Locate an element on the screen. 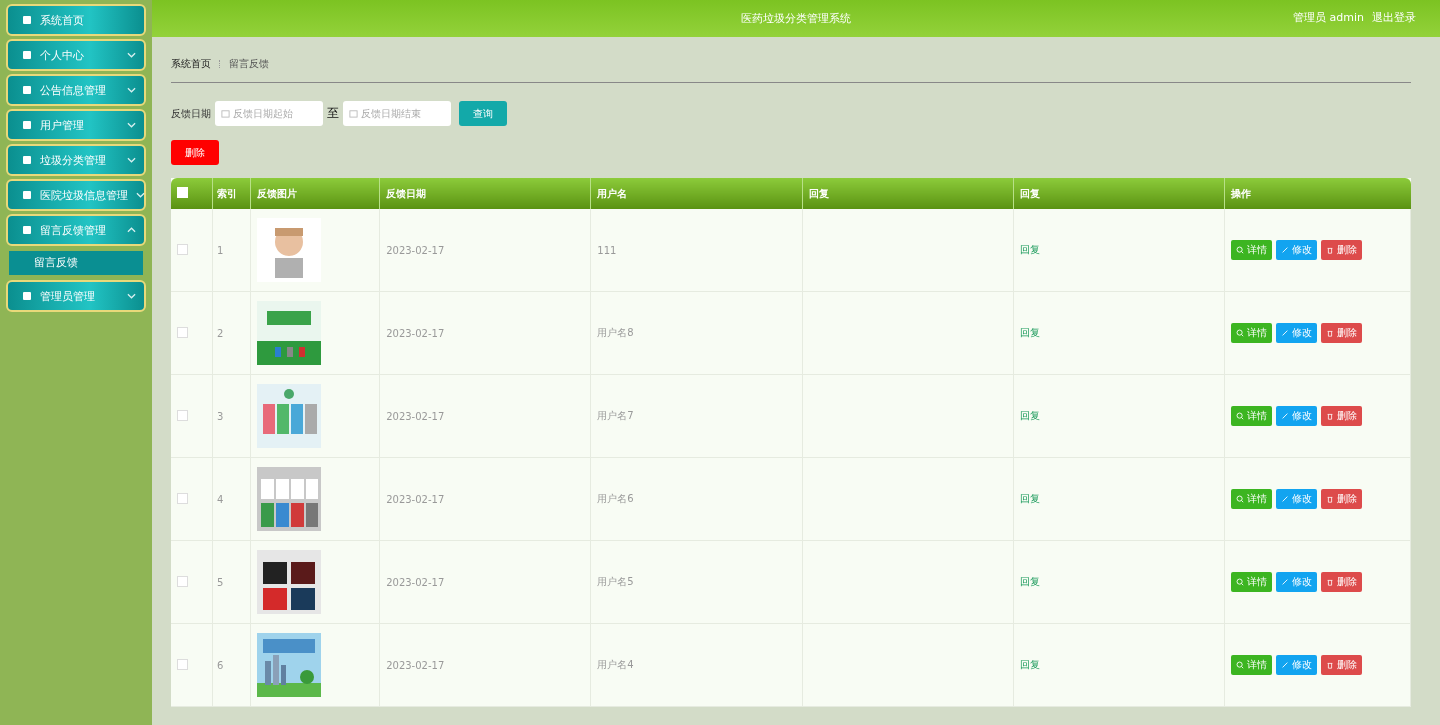  select-all-checkbox is located at coordinates (182, 192).